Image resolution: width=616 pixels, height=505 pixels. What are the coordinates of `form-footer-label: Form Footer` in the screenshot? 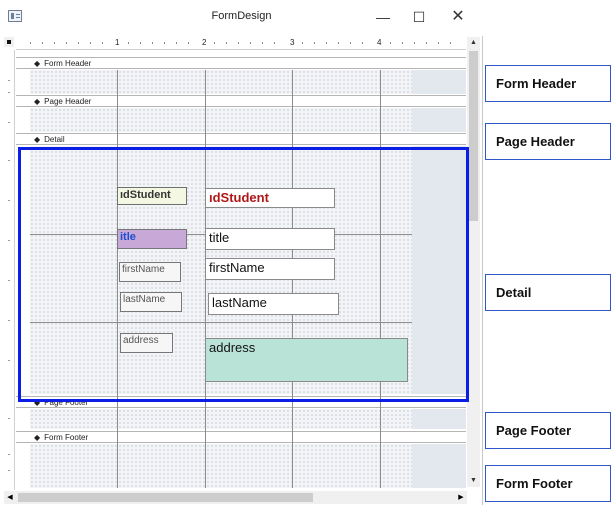 It's located at (66, 437).